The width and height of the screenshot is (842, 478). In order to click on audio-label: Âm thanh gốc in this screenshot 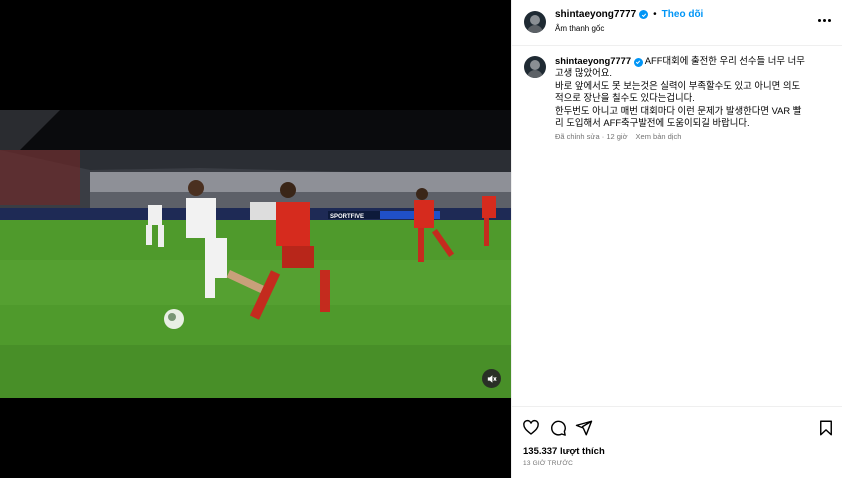, I will do `click(579, 28)`.